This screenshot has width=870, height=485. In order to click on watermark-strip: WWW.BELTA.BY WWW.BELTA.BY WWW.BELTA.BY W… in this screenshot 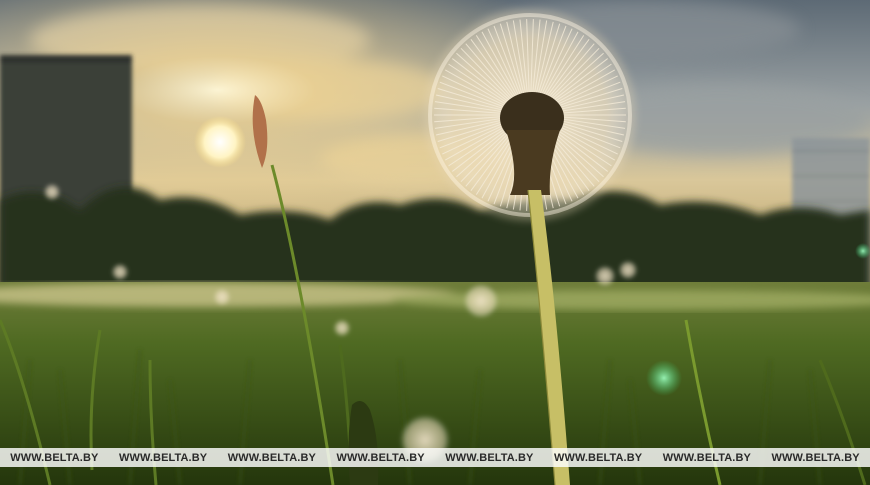, I will do `click(435, 457)`.